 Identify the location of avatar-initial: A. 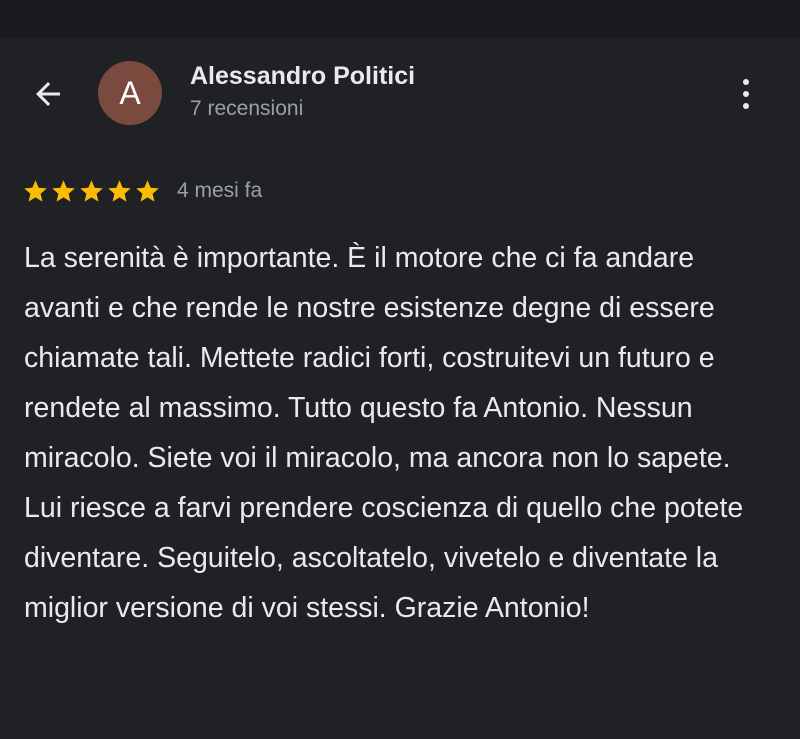
(130, 92).